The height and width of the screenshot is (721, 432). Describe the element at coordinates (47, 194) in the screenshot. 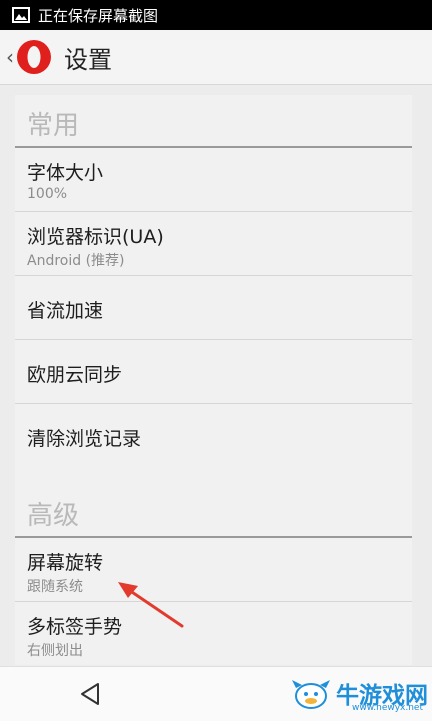

I see `setting-value: 100%` at that location.